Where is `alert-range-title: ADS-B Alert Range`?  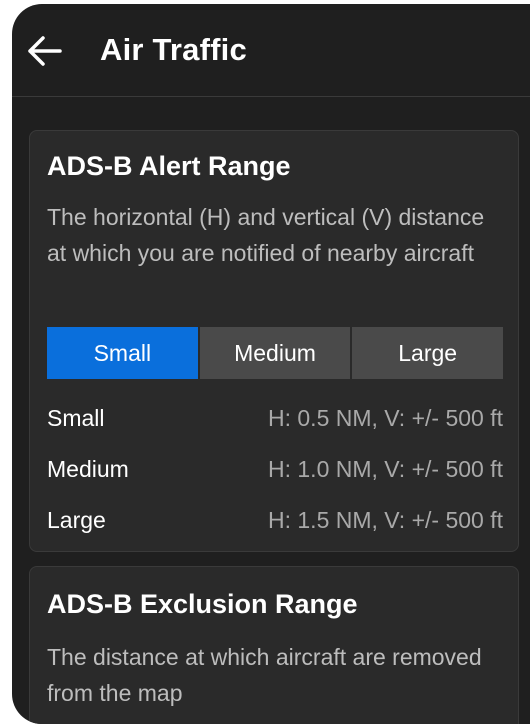
alert-range-title: ADS-B Alert Range is located at coordinates (169, 166).